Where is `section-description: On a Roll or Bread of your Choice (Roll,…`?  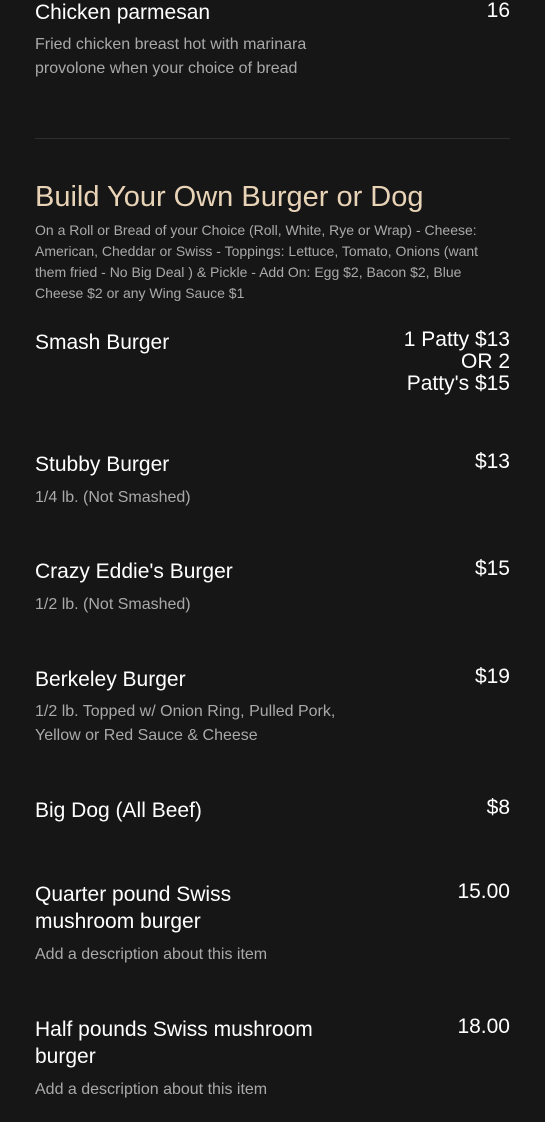 section-description: On a Roll or Bread of your Choice (Roll,… is located at coordinates (257, 261).